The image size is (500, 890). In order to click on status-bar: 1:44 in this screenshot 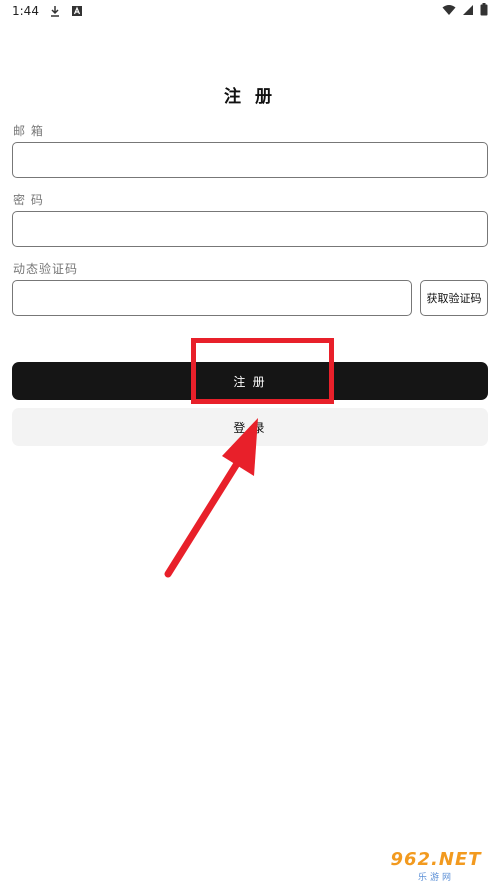, I will do `click(250, 11)`.